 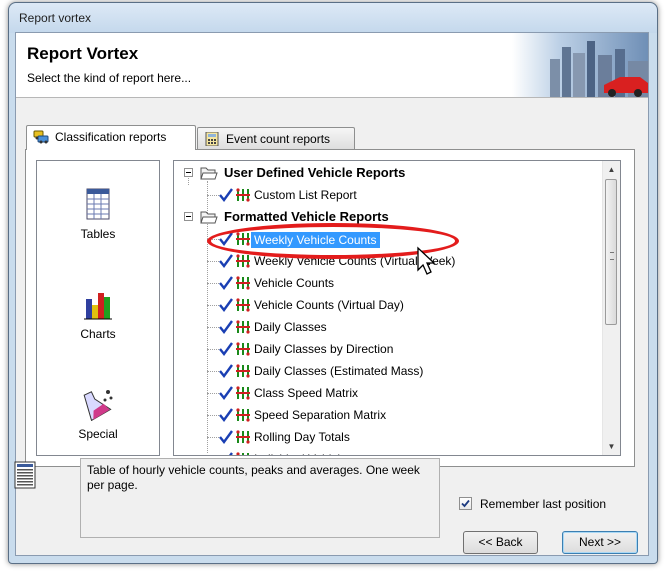 I want to click on back-button: << Back, so click(x=500, y=542).